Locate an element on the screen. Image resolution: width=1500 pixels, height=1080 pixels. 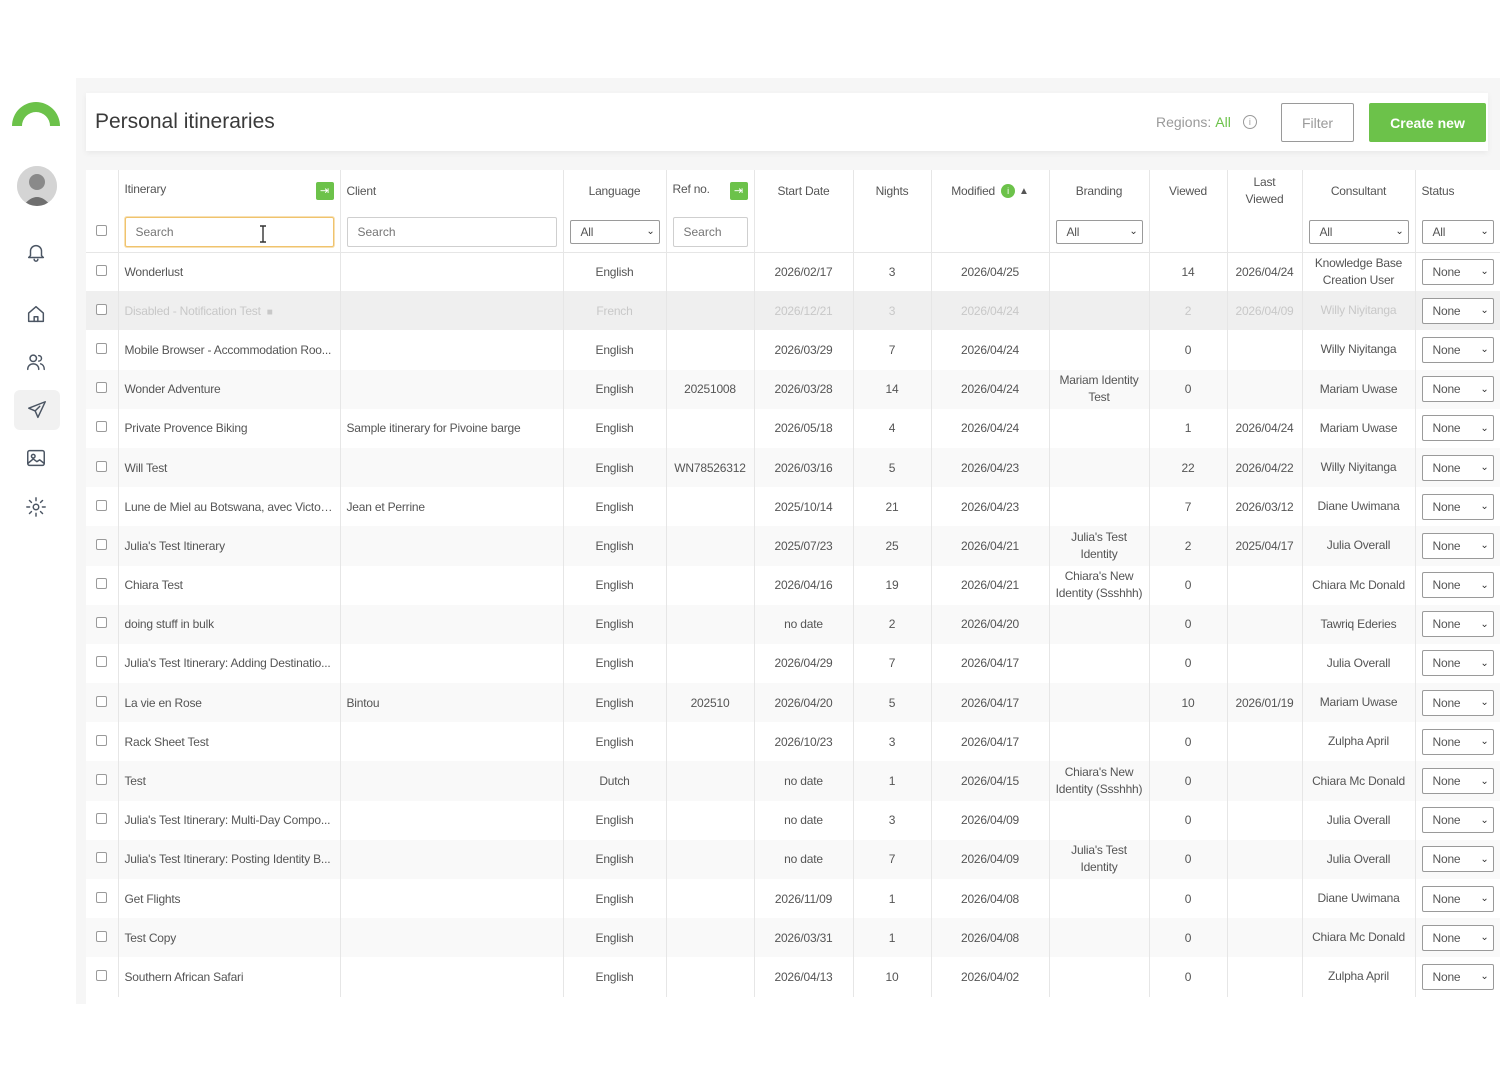
send-icon is located at coordinates (37, 410).